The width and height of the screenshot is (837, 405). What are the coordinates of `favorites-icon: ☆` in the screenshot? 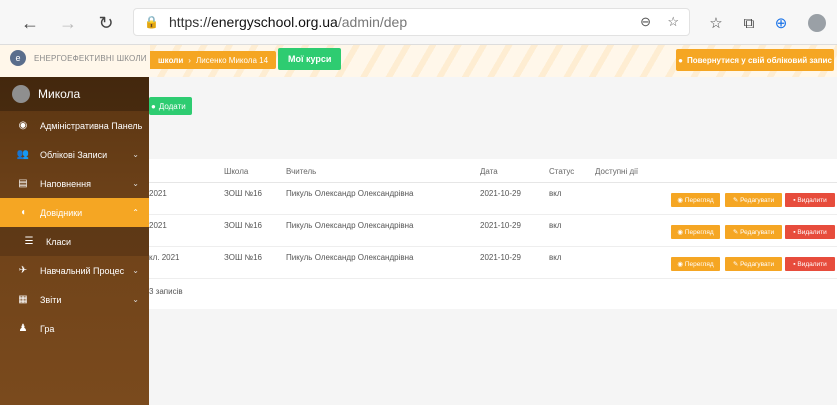 It's located at (716, 23).